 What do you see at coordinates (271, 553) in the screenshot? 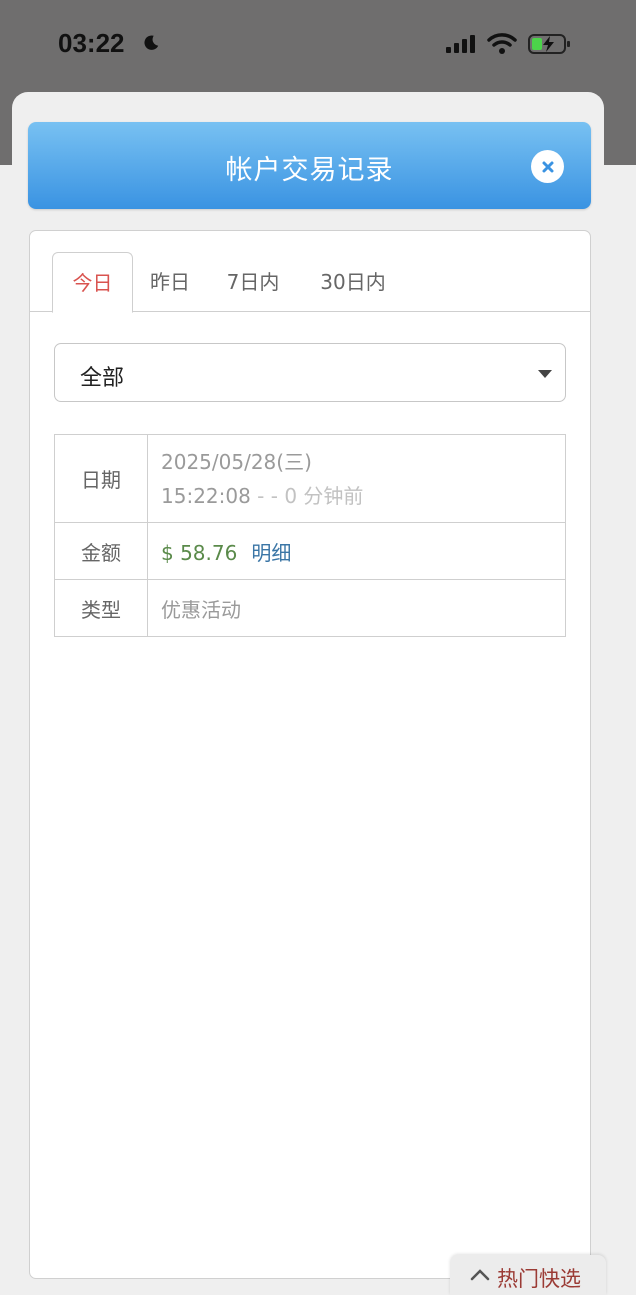
I see `detail-link: 明细` at bounding box center [271, 553].